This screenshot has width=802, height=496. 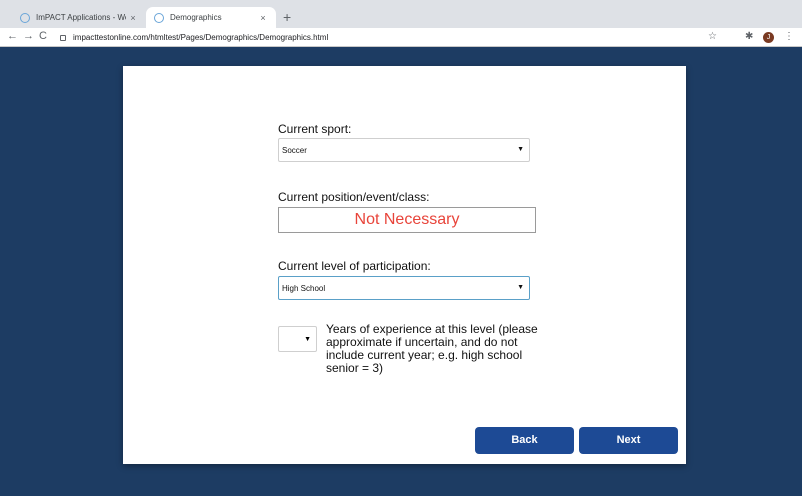 I want to click on profile-avatar: J, so click(x=768, y=37).